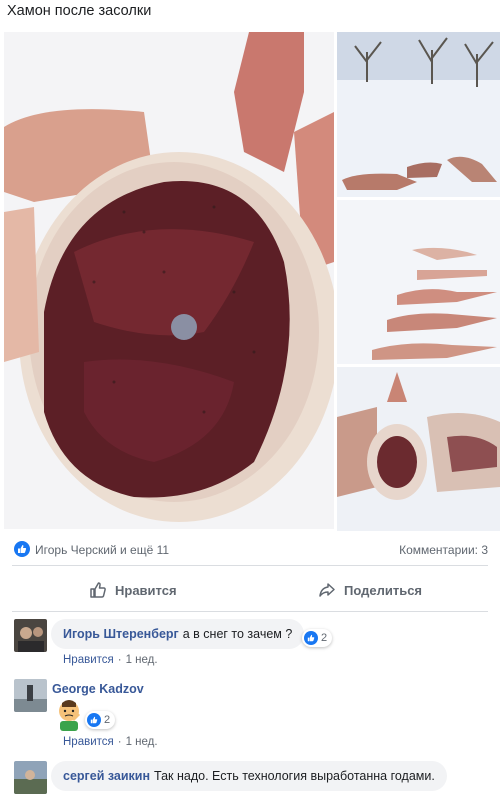  I want to click on post-actions: Нравится Поделиться, so click(250, 590).